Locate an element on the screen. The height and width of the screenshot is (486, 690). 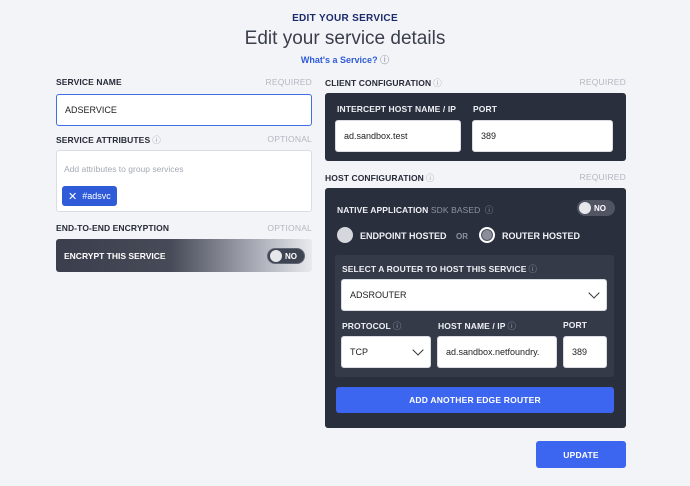
host-name-input: ad.sandbox.netfoundry. is located at coordinates (497, 352).